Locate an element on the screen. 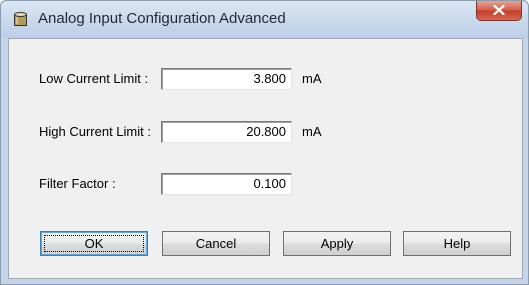 The image size is (529, 285). filter-factor-label: Filter Factor : is located at coordinates (77, 183).